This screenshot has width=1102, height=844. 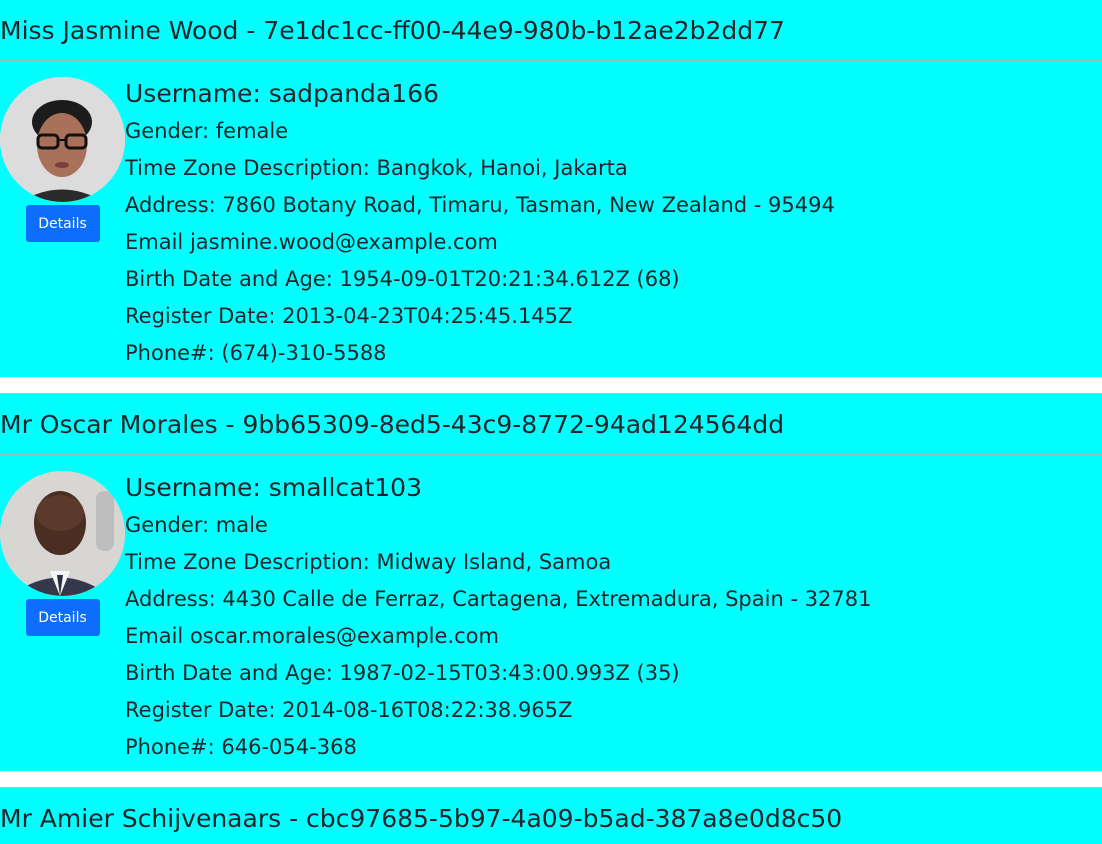 What do you see at coordinates (256, 353) in the screenshot?
I see `phone: Phone#: (674)-310-5588` at bounding box center [256, 353].